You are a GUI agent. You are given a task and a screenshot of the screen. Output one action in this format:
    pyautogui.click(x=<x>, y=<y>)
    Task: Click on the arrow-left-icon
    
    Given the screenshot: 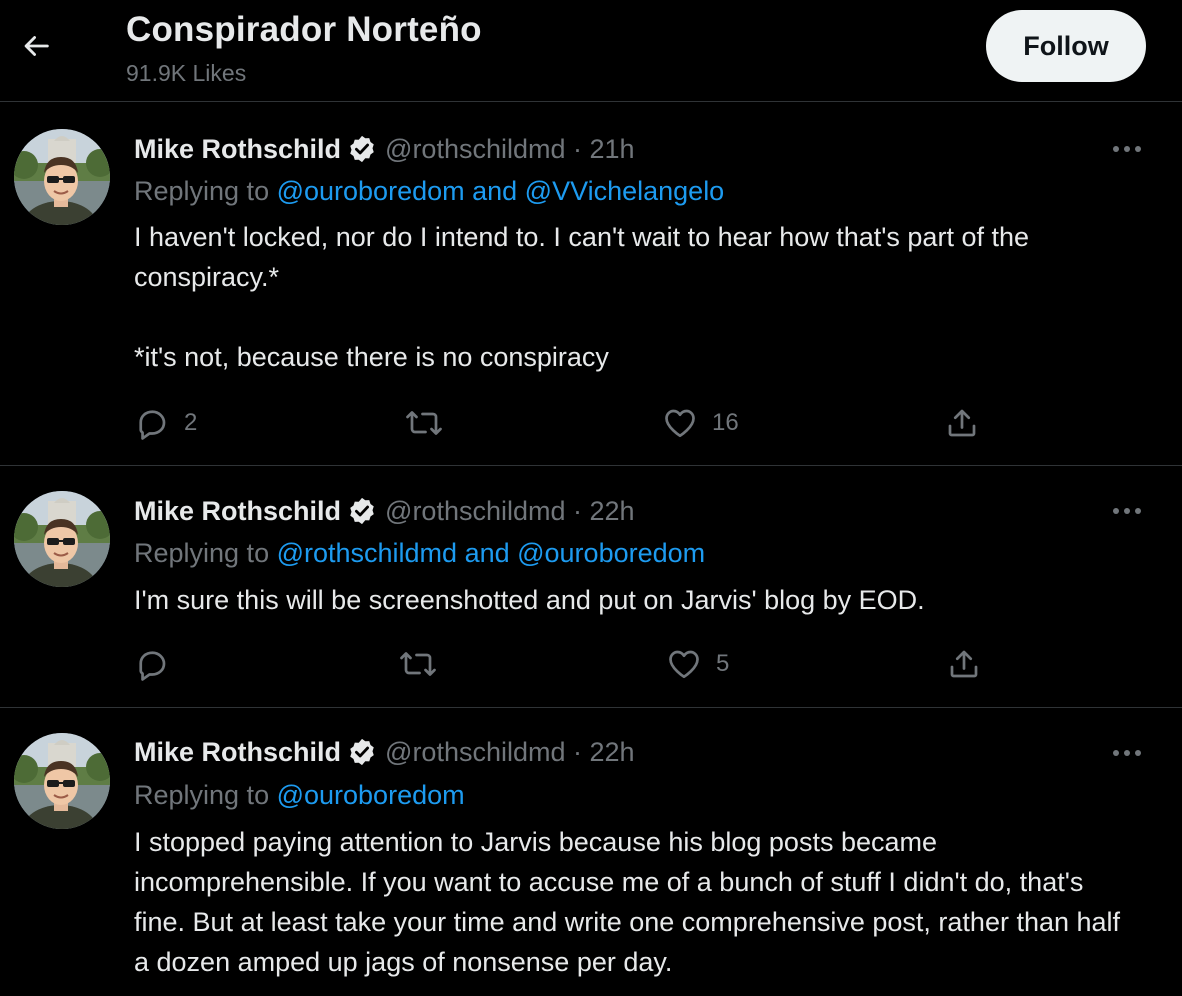 What is the action you would take?
    pyautogui.click(x=36, y=46)
    